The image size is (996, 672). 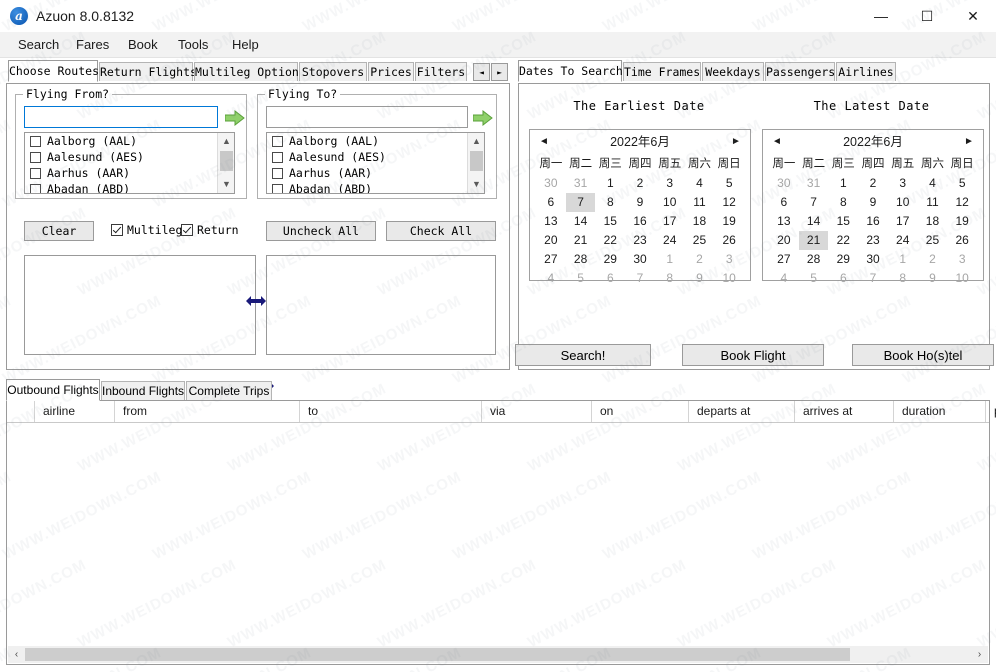 What do you see at coordinates (367, 173) in the screenshot?
I see `list-item: Aarhus (AAR)` at bounding box center [367, 173].